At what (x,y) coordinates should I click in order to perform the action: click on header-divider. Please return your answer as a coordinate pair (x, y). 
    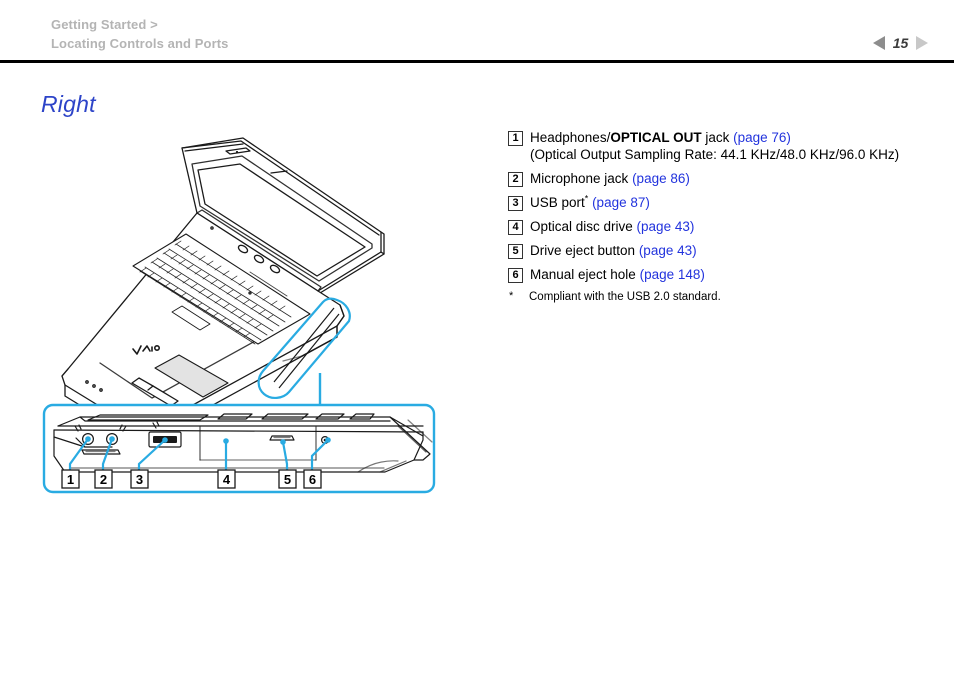
    Looking at the image, I should click on (477, 61).